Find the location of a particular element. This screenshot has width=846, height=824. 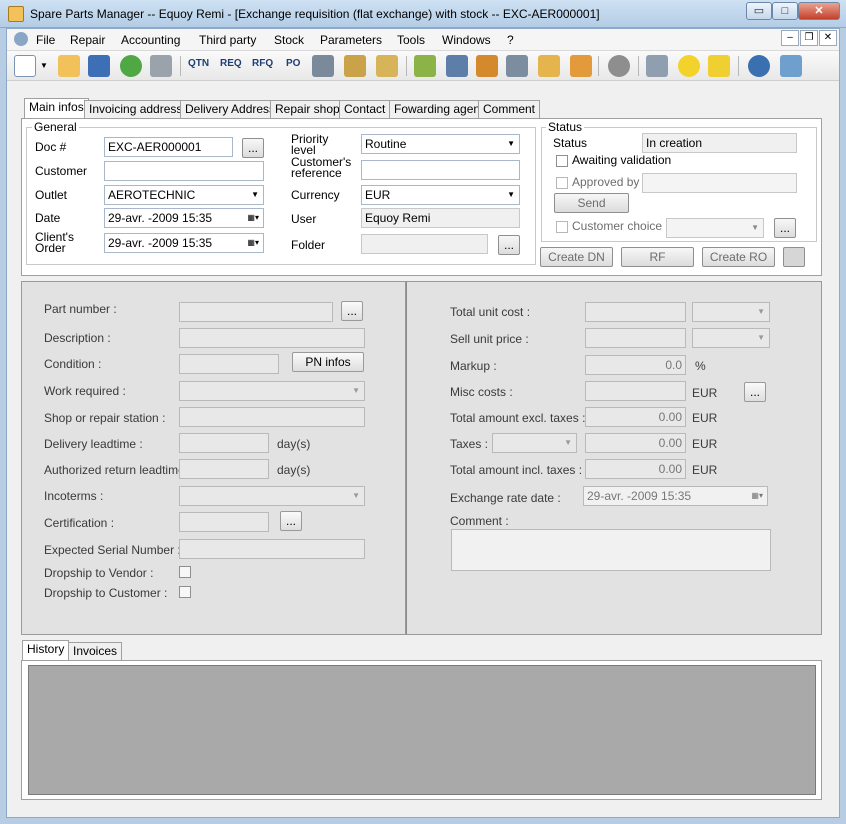

create-ro-button: Create RO is located at coordinates (738, 257).